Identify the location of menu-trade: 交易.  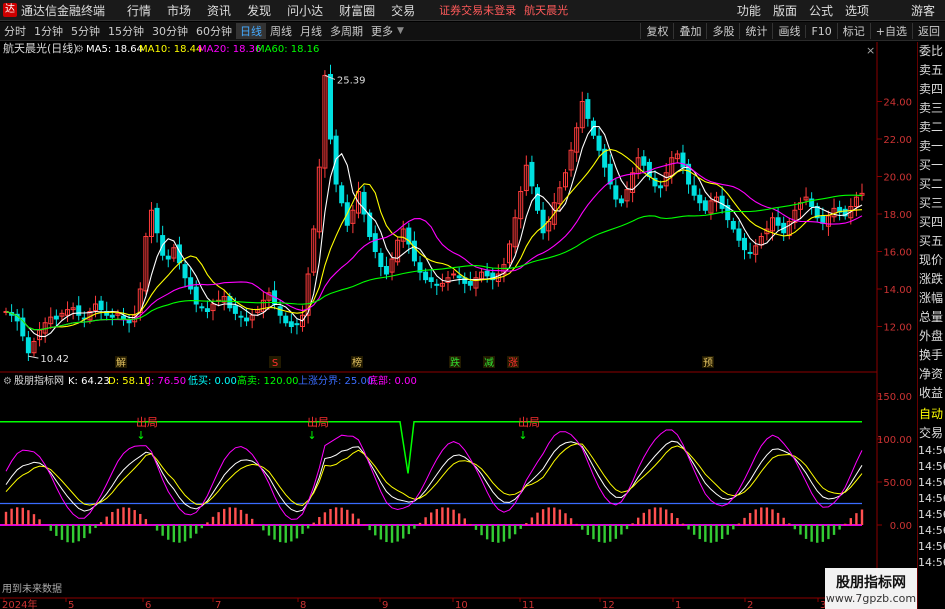
(403, 10).